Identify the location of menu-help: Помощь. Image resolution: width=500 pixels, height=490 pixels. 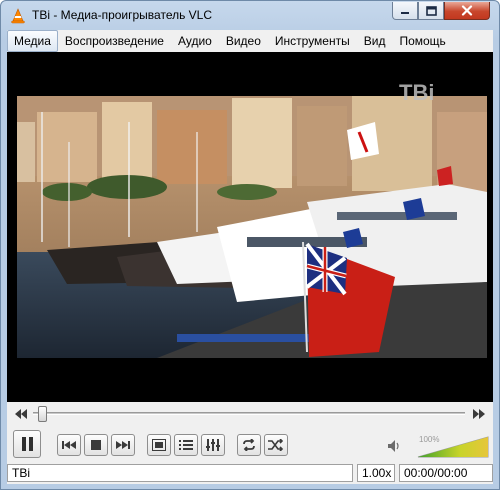
(422, 41).